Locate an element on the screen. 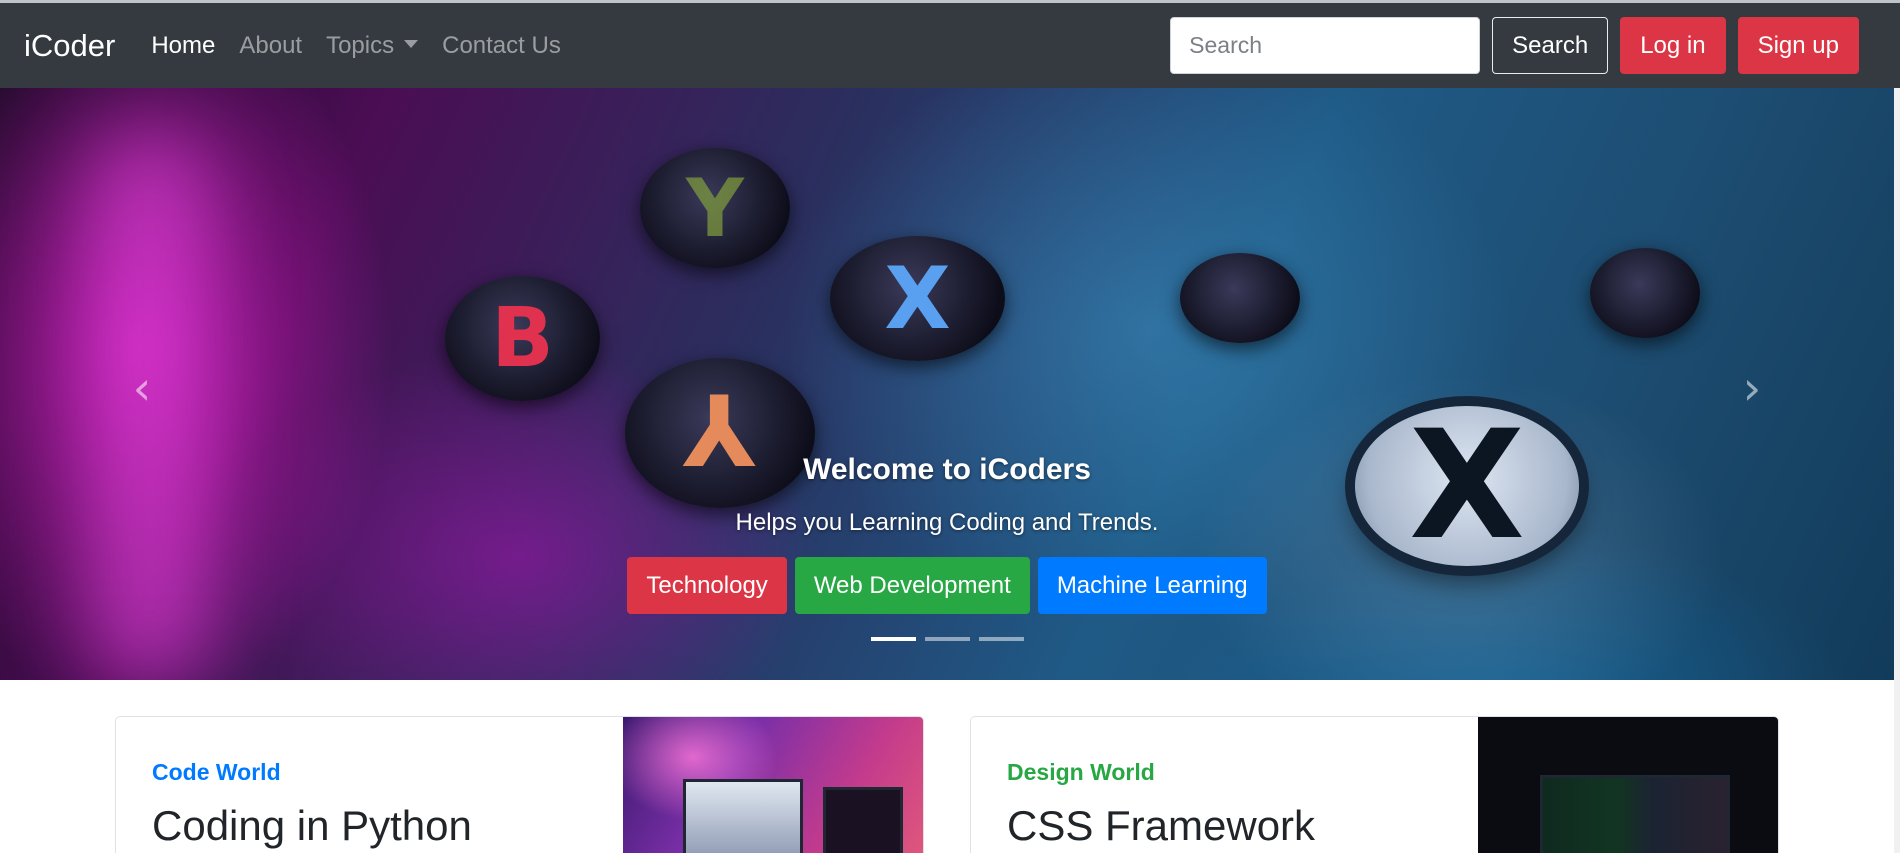  card-image-code-monitor is located at coordinates (1628, 785).